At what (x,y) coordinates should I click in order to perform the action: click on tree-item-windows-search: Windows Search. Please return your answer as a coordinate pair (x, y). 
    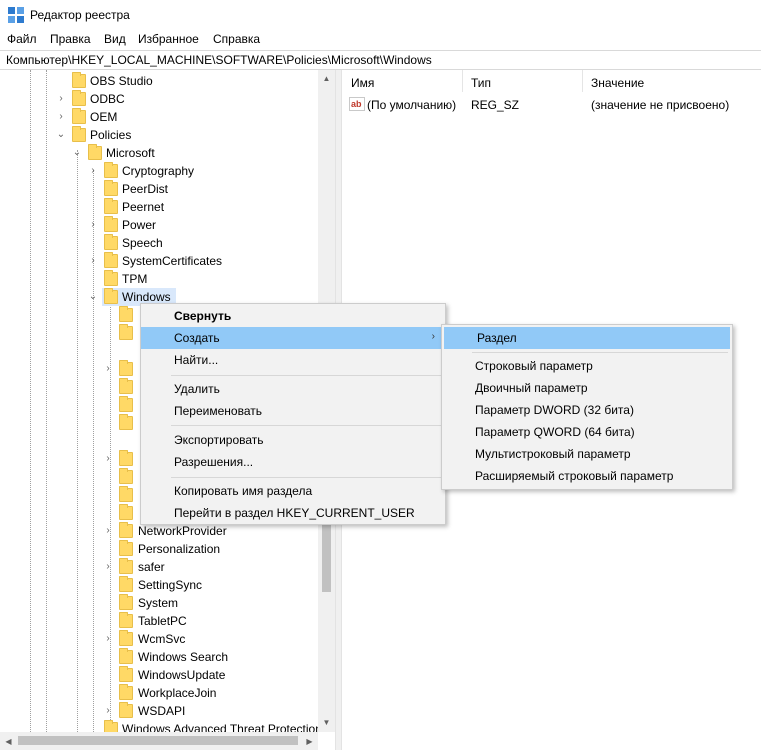
    Looking at the image, I should click on (159, 657).